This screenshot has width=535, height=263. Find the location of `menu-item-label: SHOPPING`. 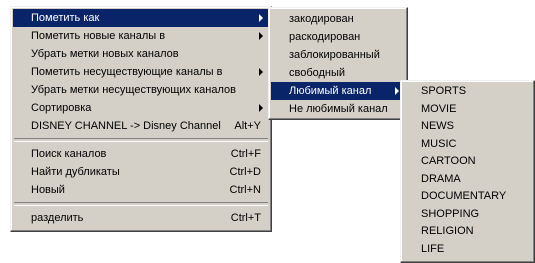

menu-item-label: SHOPPING is located at coordinates (450, 213).